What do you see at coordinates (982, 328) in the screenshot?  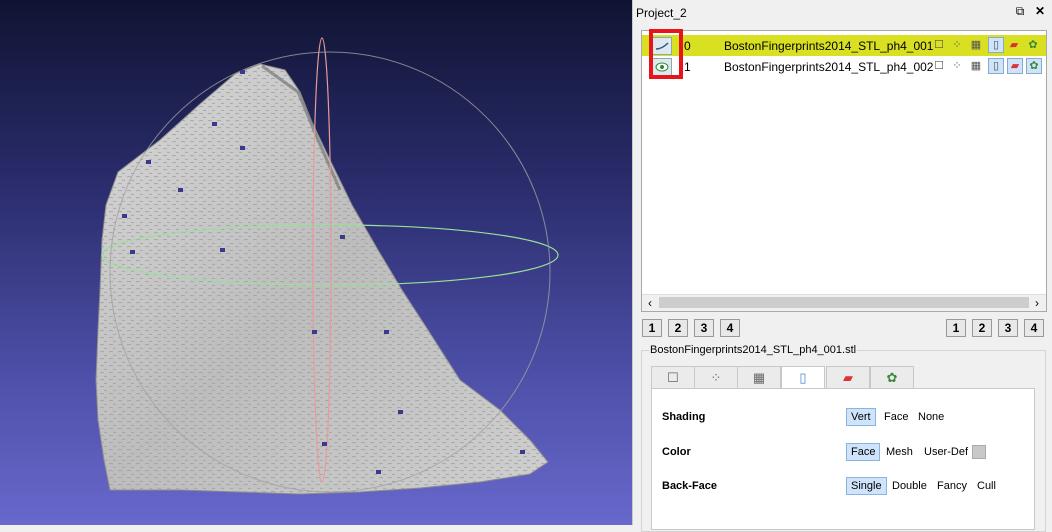 I see `right-button-2: 2` at bounding box center [982, 328].